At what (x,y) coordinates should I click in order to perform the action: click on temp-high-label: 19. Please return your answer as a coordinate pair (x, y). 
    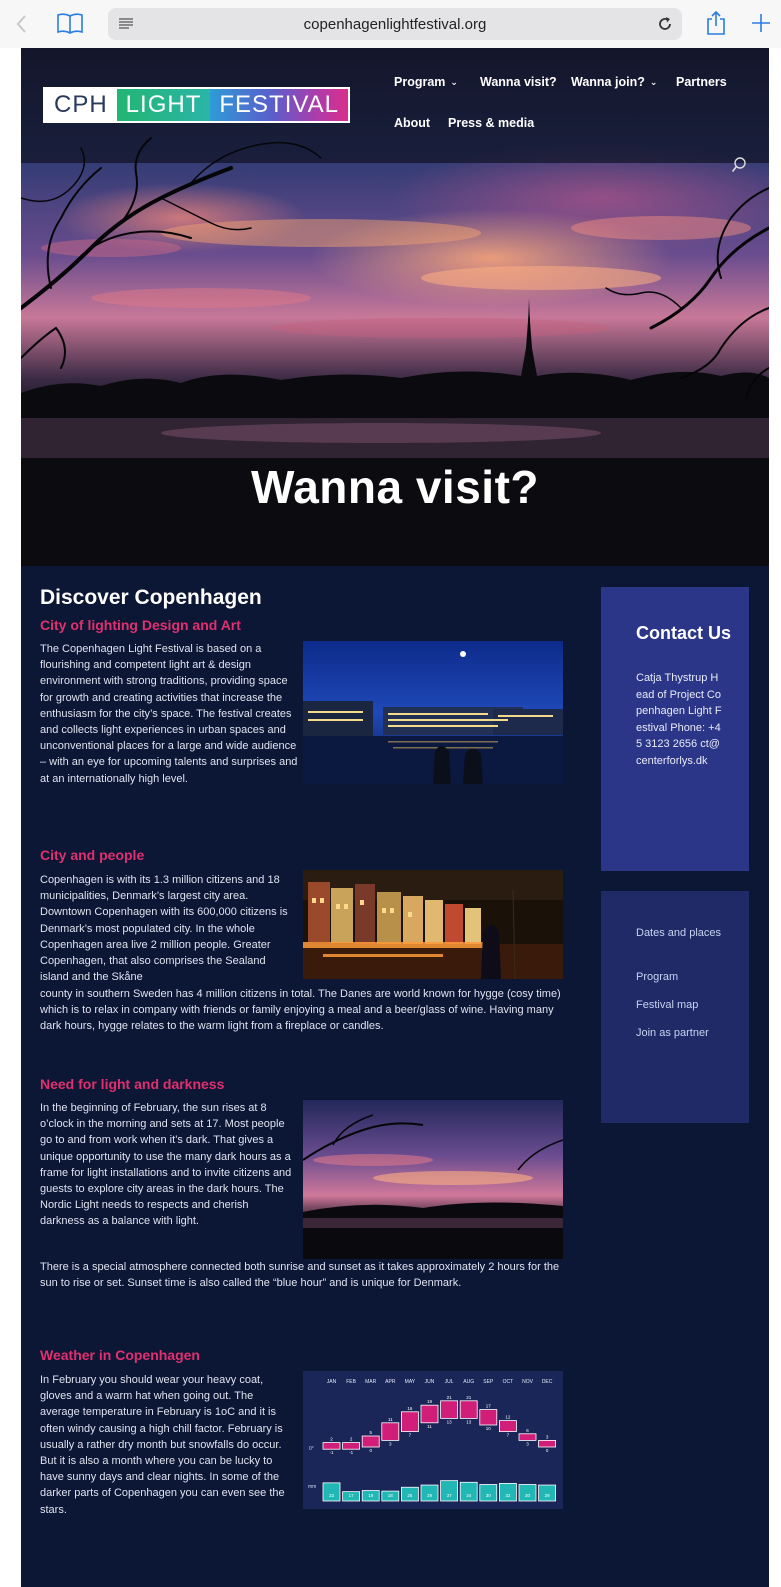
    Looking at the image, I should click on (430, 1401).